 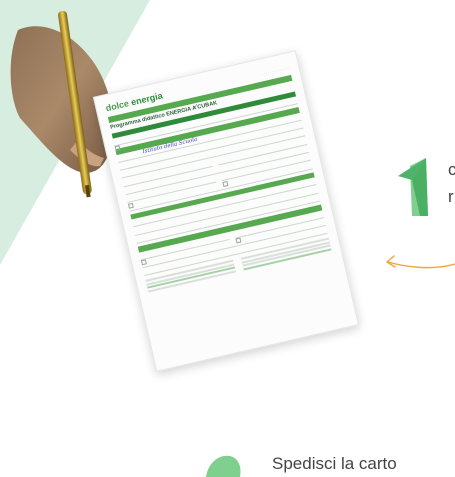 What do you see at coordinates (420, 262) in the screenshot?
I see `arrow-left-icon` at bounding box center [420, 262].